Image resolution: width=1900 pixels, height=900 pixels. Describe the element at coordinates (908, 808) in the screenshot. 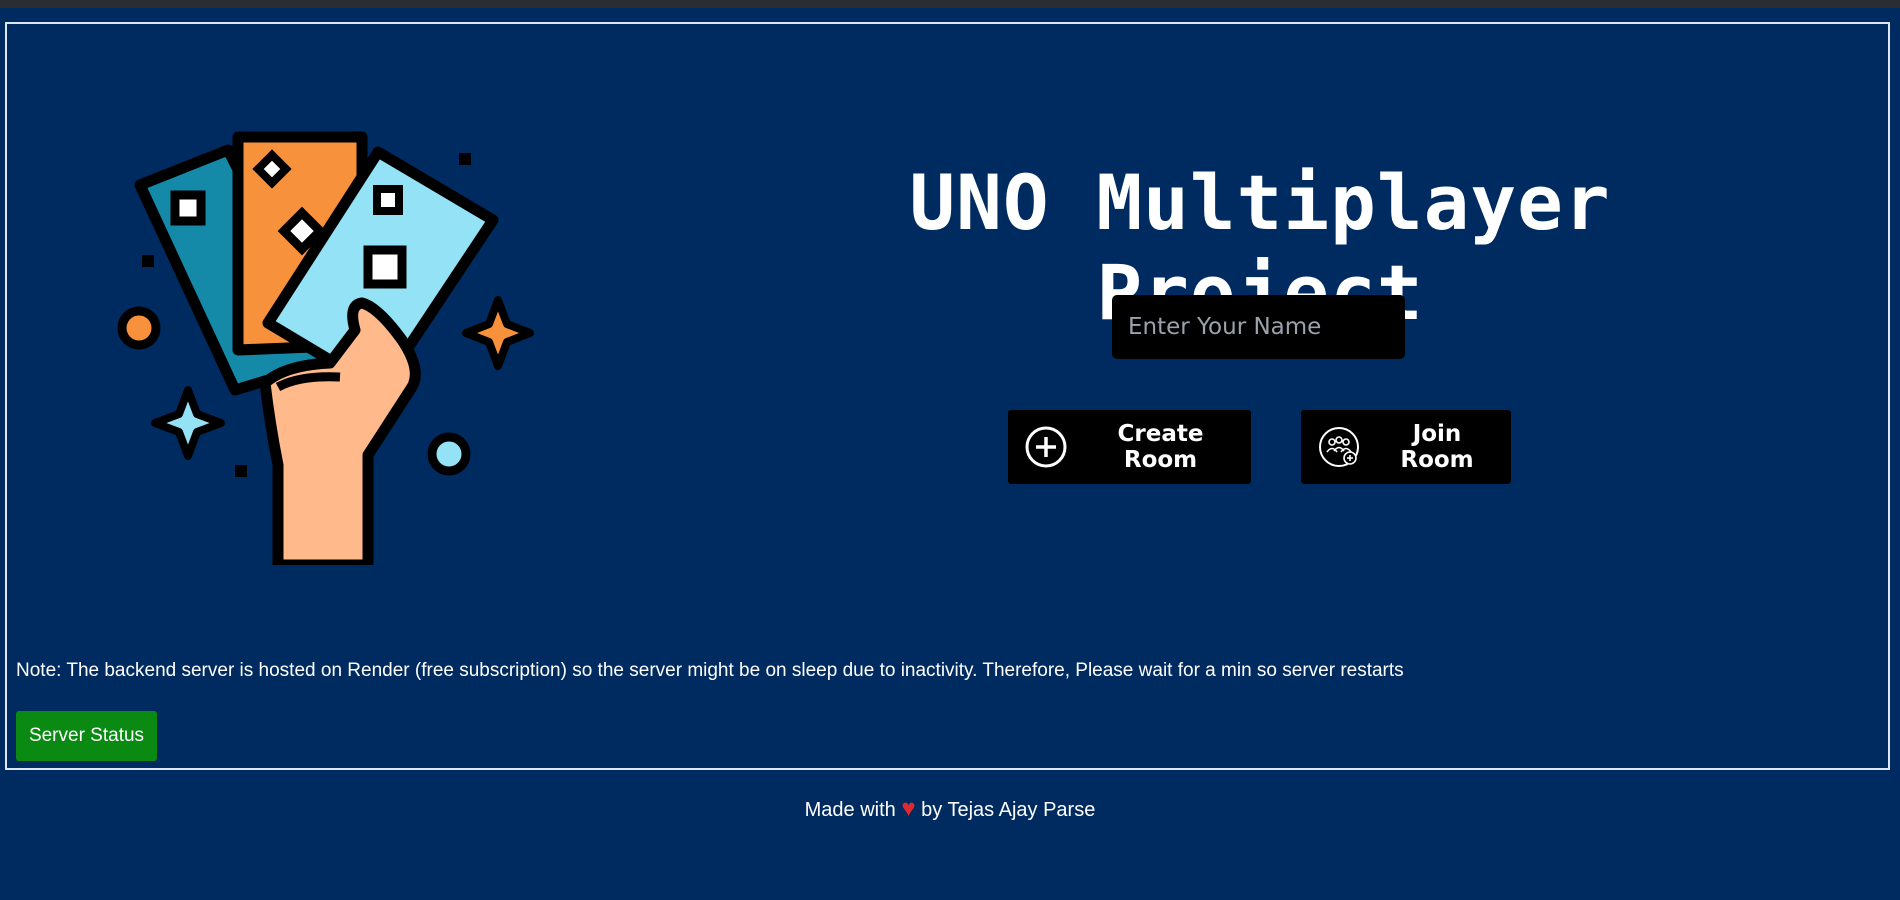

I see `heart-icon: ♥` at that location.